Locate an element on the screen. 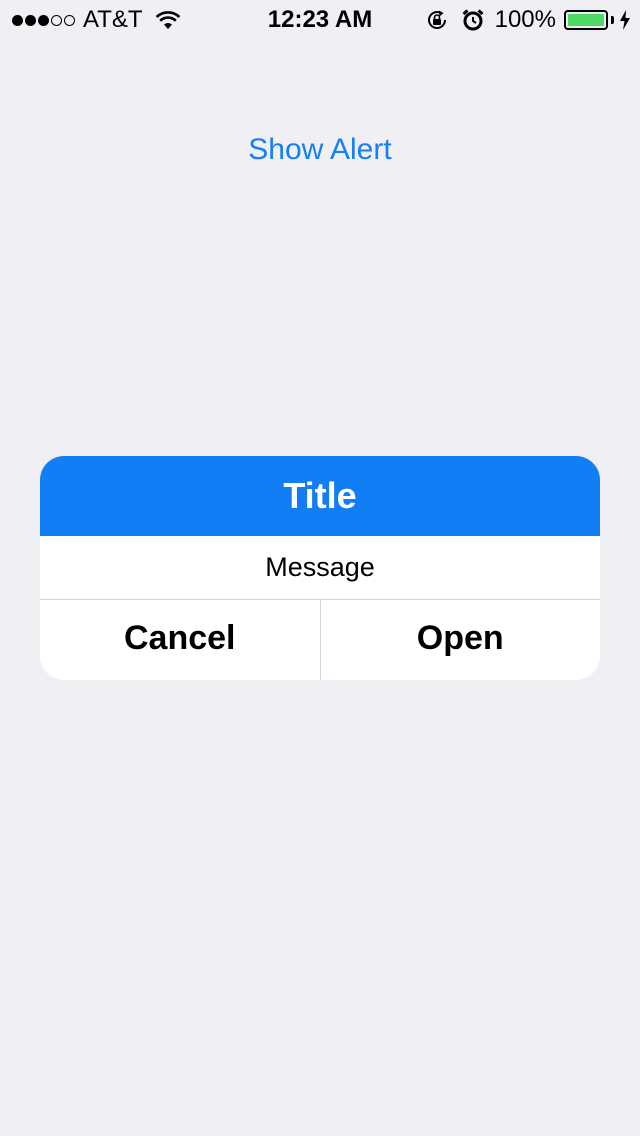 The image size is (640, 1136). alert-buttons: Cancel Open is located at coordinates (320, 640).